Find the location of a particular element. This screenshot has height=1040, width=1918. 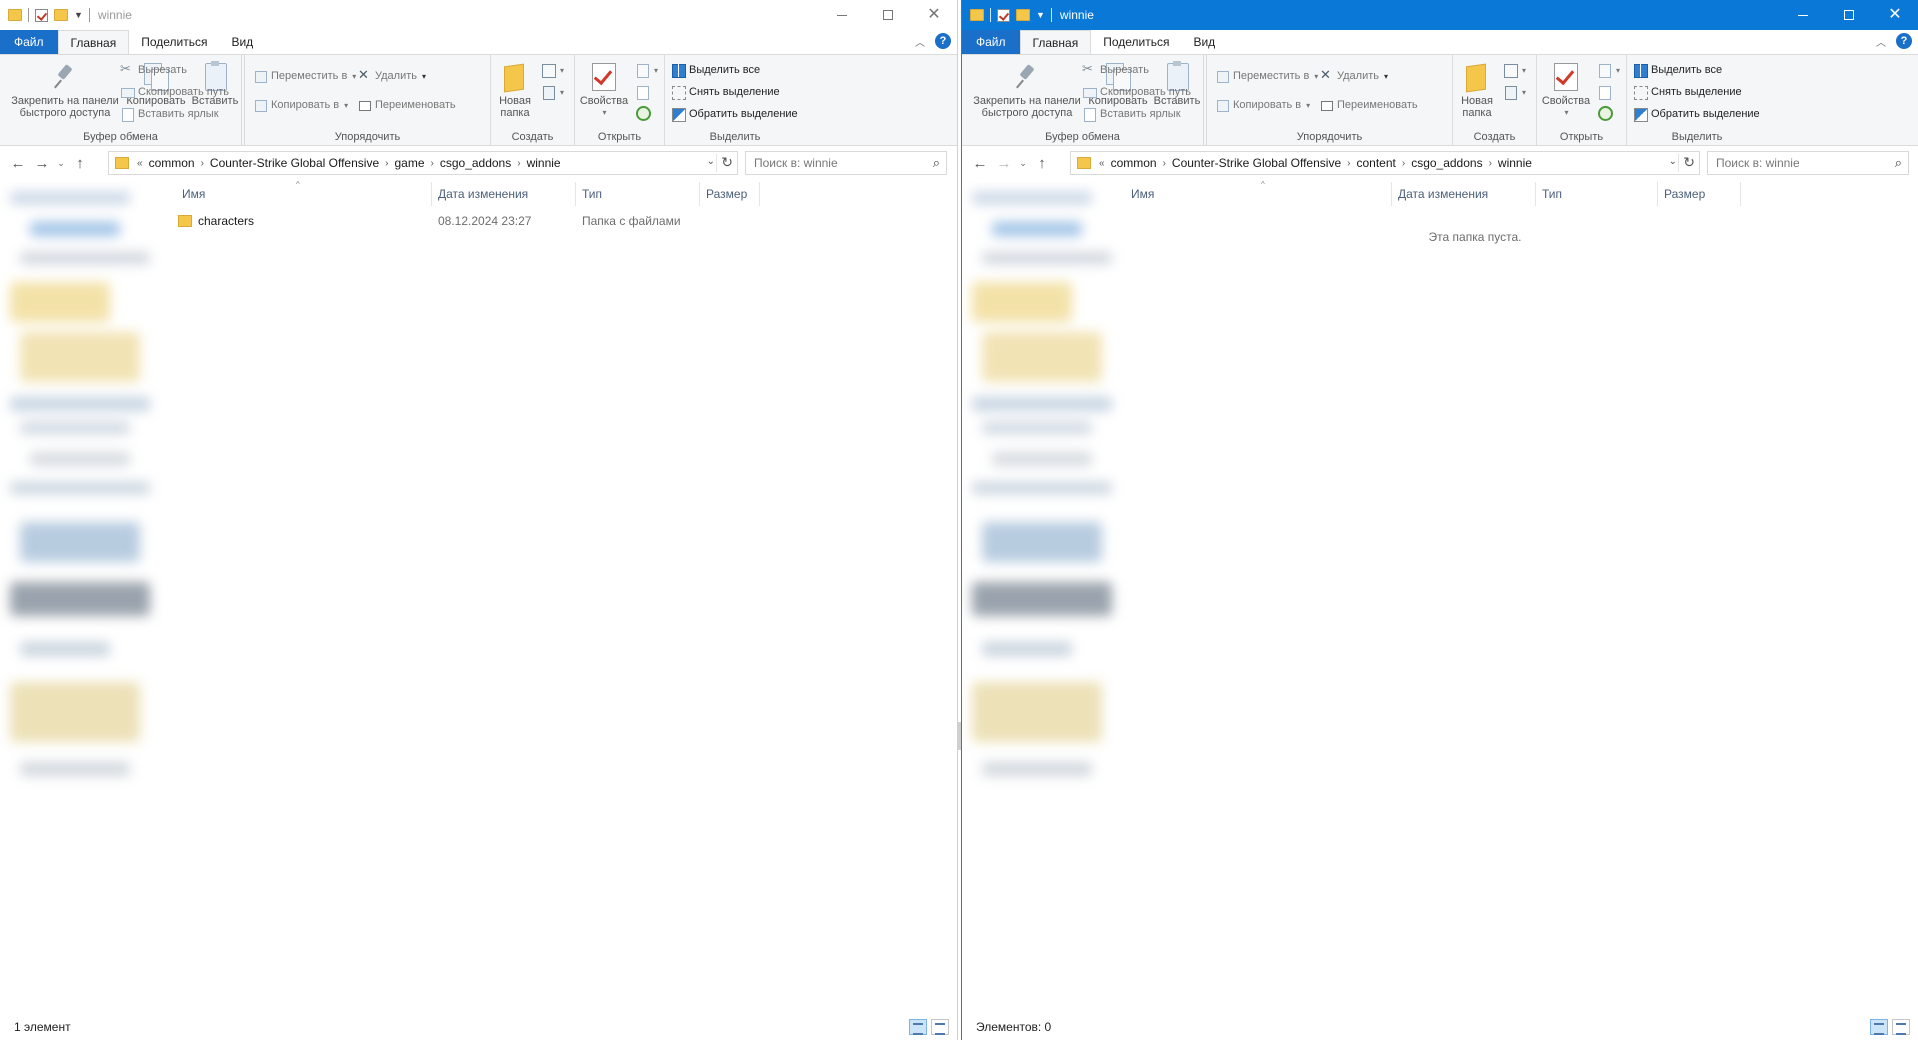

column-header-date: Дата изменения is located at coordinates (1464, 194).